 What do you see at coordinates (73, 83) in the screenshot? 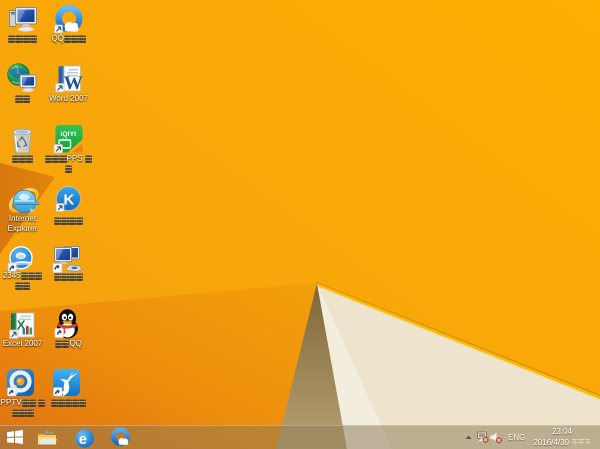
I see `svg-text: W` at bounding box center [73, 83].